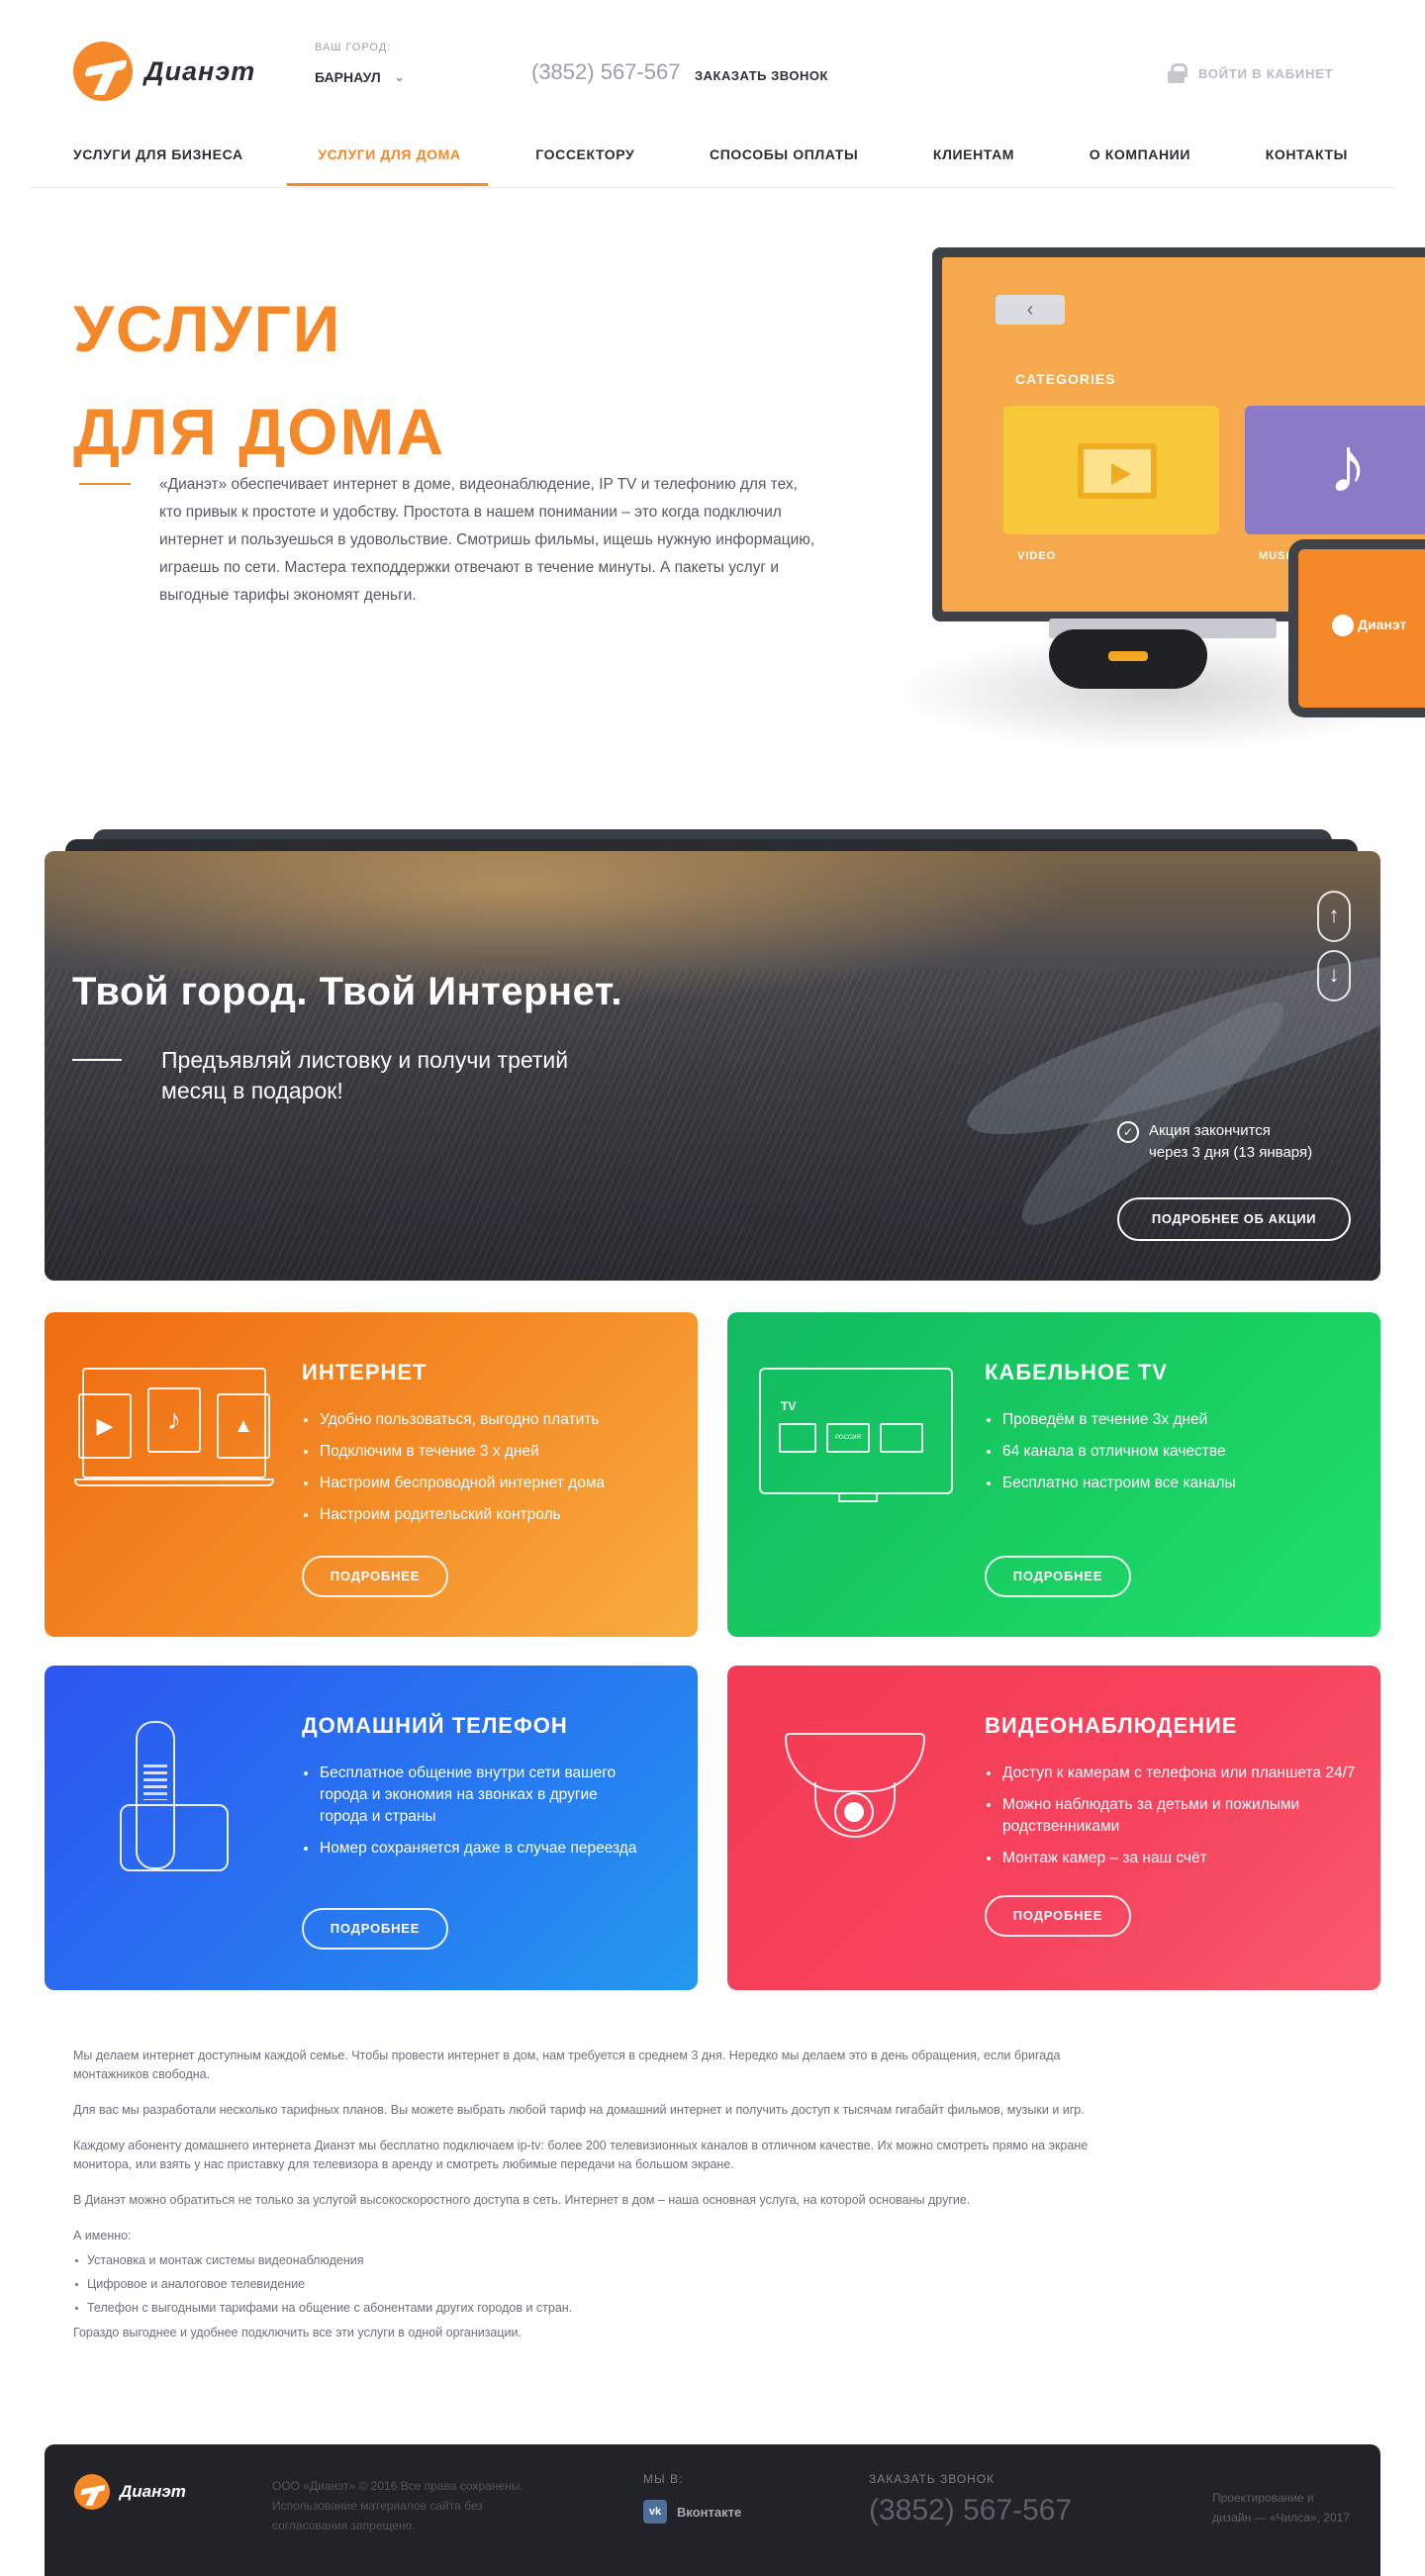 The width and height of the screenshot is (1425, 2576). What do you see at coordinates (387, 184) in the screenshot?
I see `nav-active-underline` at bounding box center [387, 184].